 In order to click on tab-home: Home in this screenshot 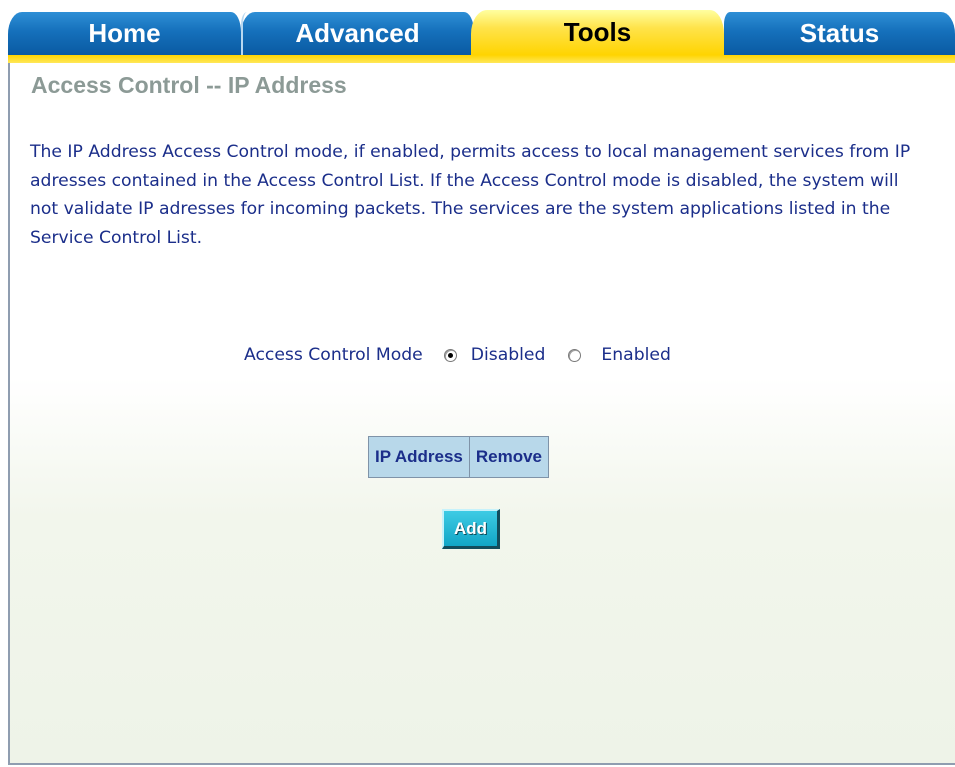, I will do `click(124, 33)`.